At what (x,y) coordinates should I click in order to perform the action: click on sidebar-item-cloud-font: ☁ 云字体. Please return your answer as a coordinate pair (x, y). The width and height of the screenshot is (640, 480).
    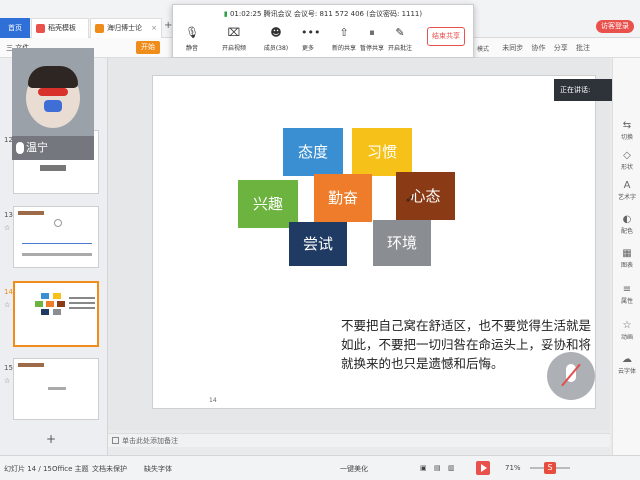
    Looking at the image, I should click on (626, 364).